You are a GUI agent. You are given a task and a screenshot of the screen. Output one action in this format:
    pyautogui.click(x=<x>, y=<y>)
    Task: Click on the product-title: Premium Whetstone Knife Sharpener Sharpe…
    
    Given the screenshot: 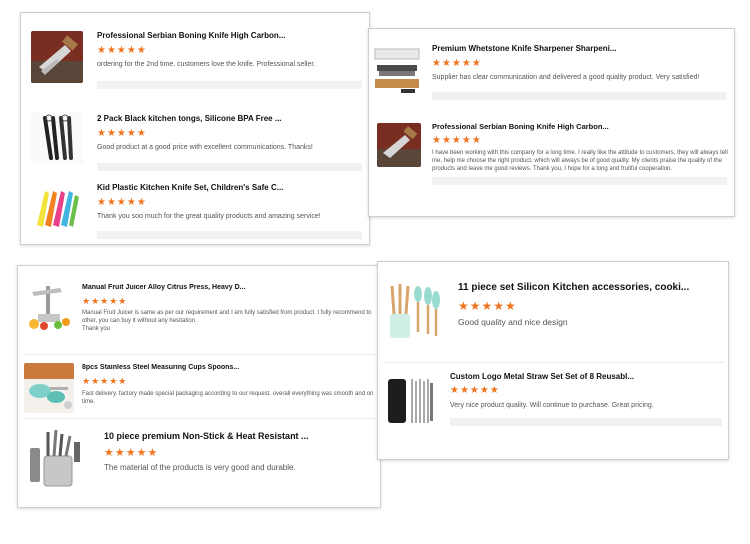 What is the action you would take?
    pyautogui.click(x=579, y=48)
    